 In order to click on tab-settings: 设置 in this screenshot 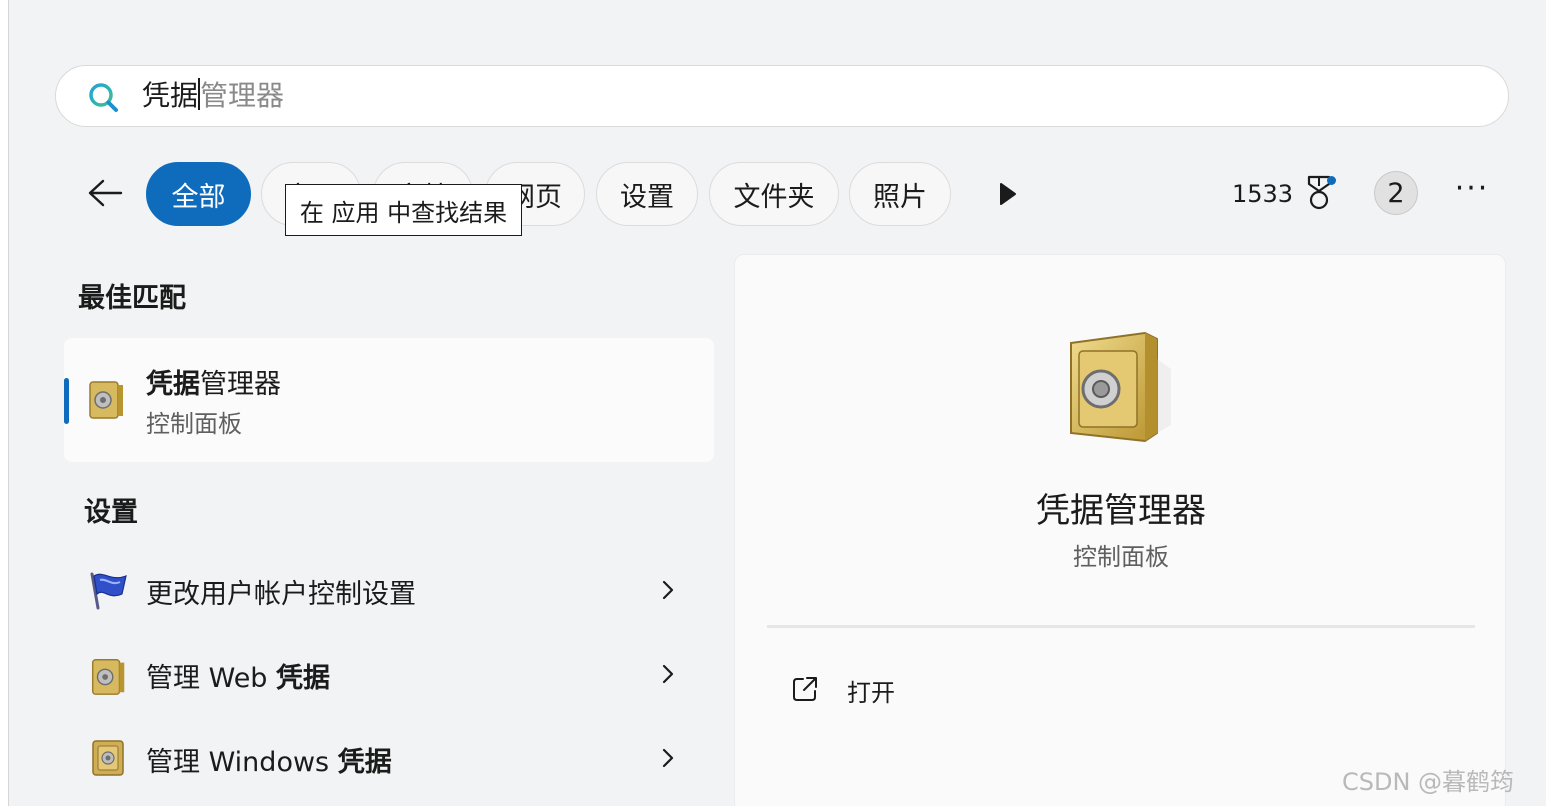, I will do `click(647, 194)`.